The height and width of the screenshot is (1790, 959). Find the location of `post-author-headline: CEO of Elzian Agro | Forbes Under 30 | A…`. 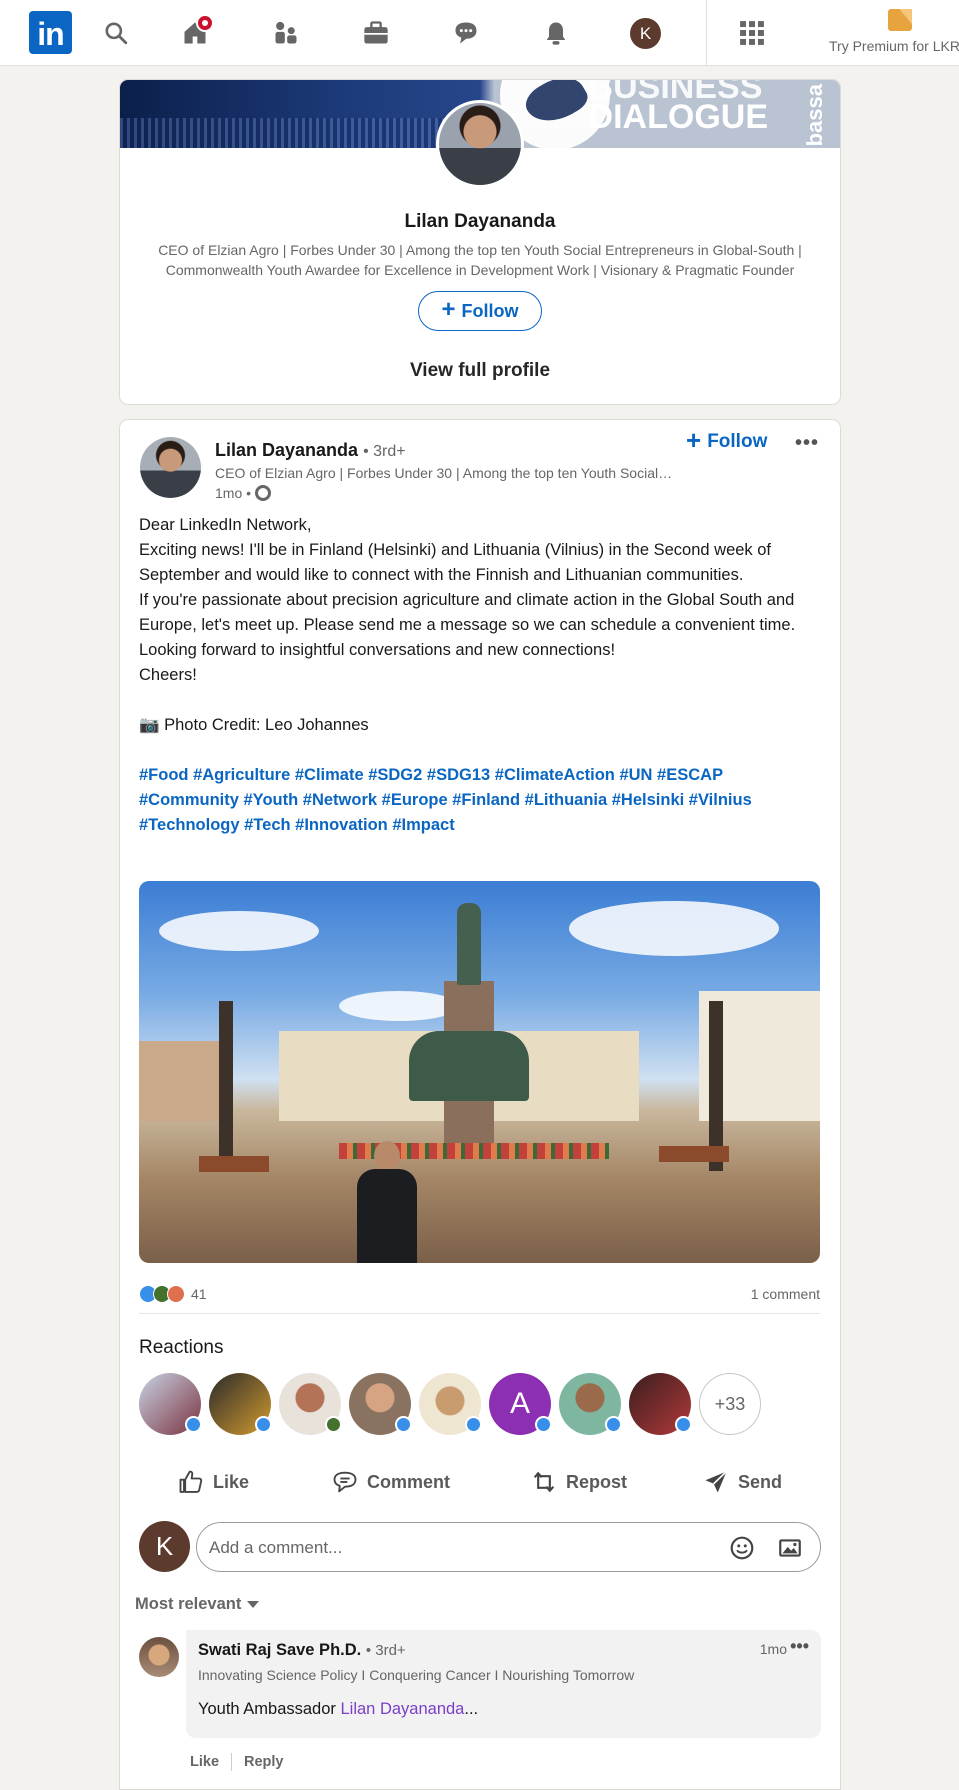

post-author-headline: CEO of Elzian Agro | Forbes Under 30 | A… is located at coordinates (445, 473).